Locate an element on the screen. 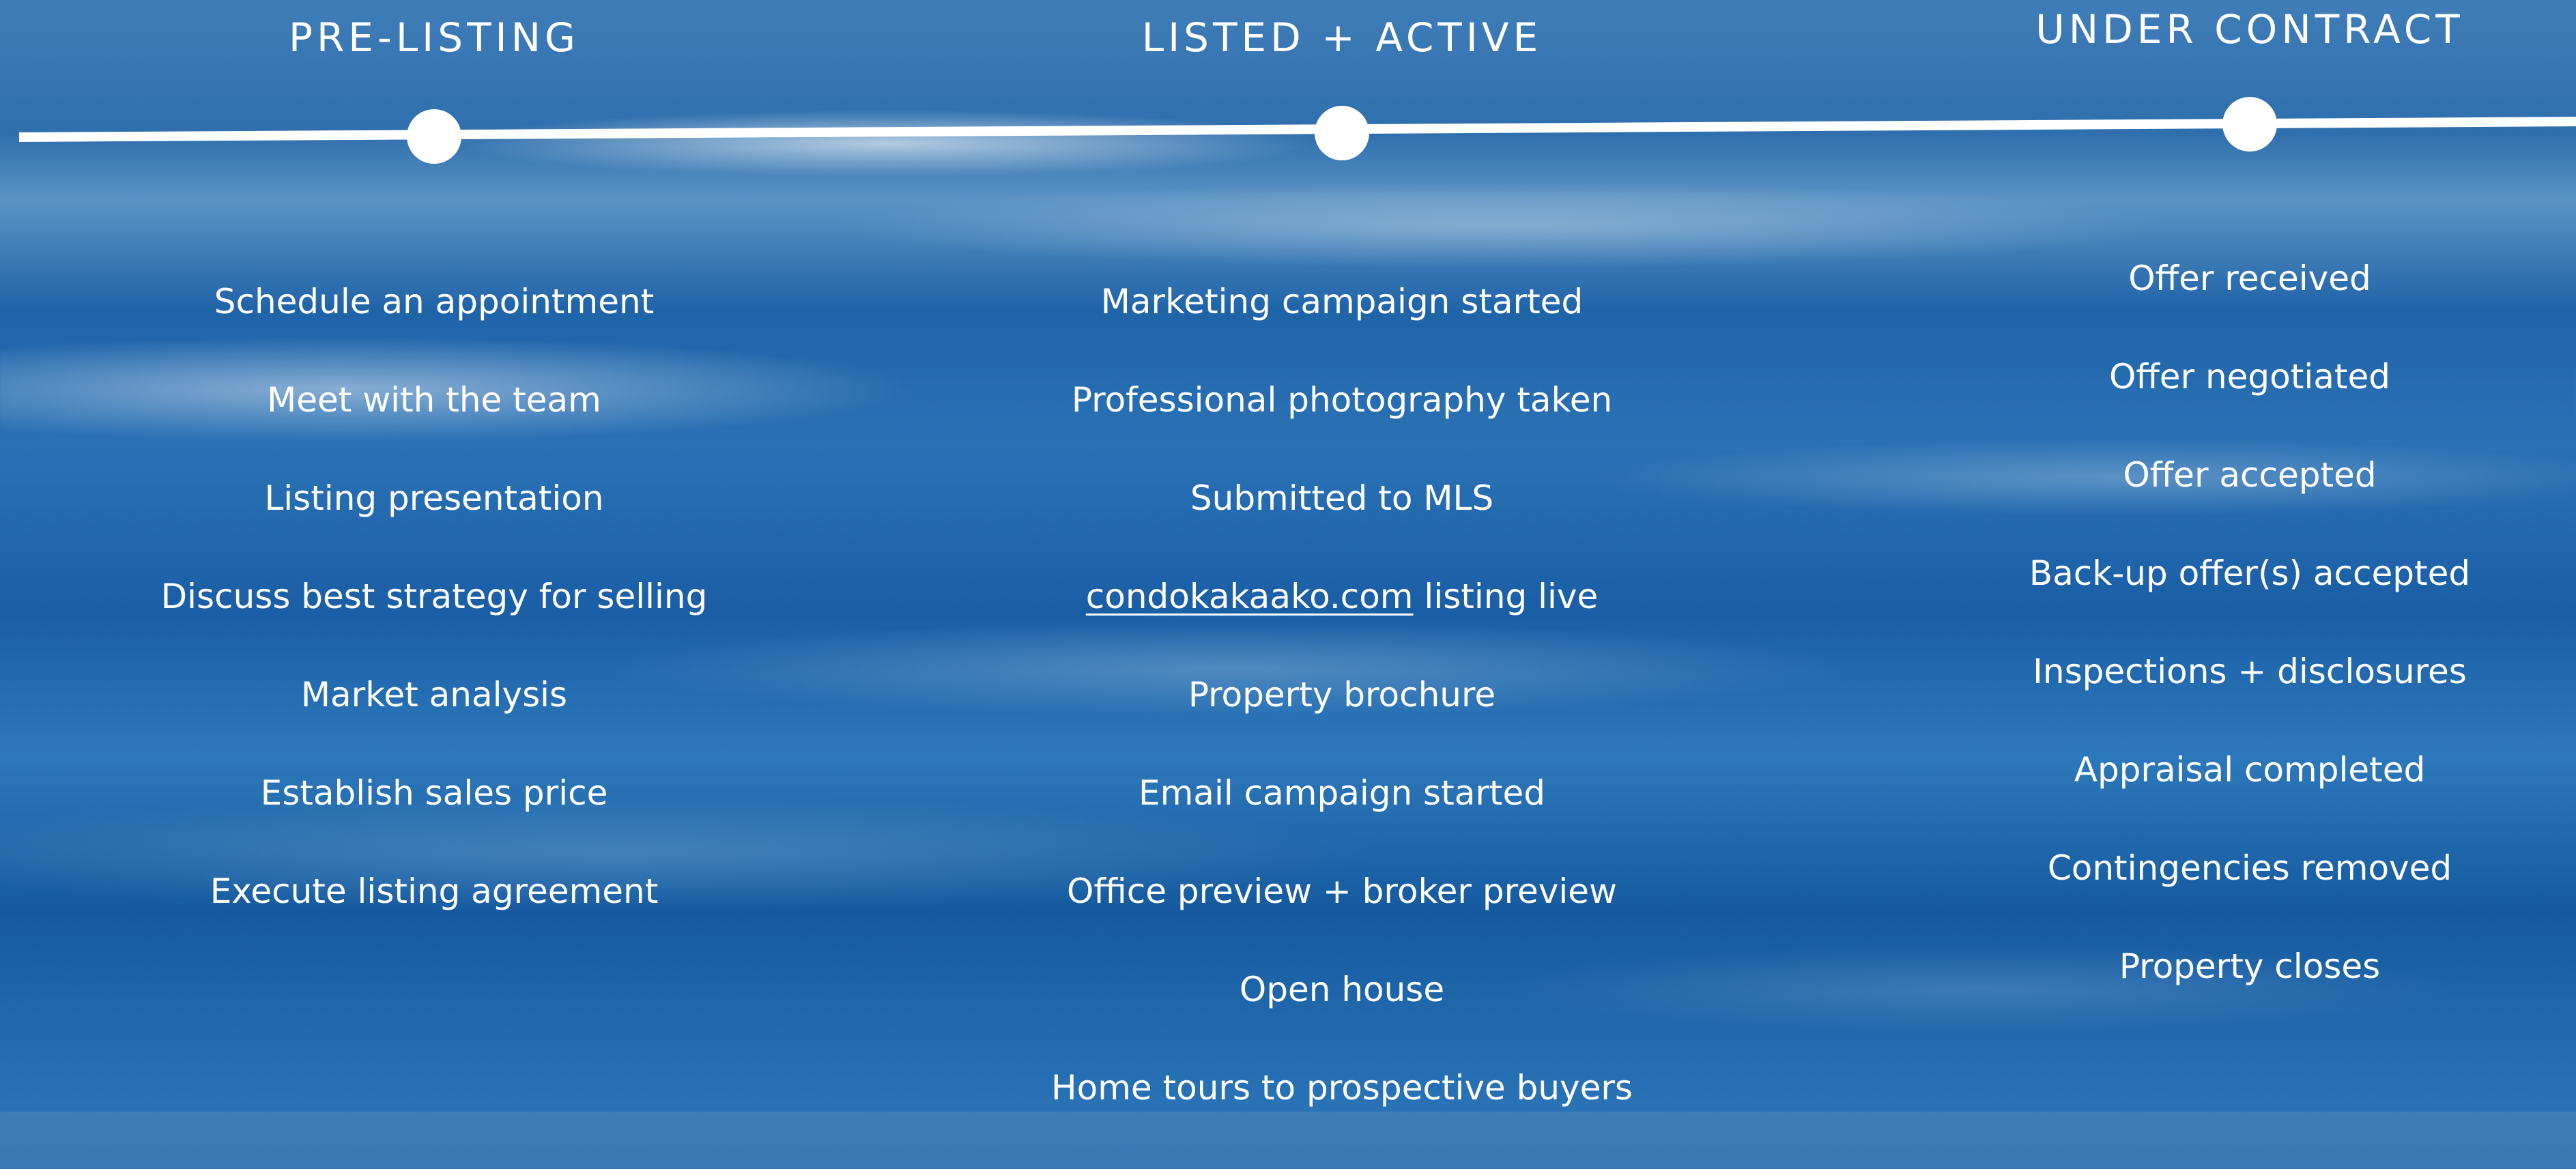 The width and height of the screenshot is (2576, 1169). step-item: Offer accepted is located at coordinates (2250, 475).